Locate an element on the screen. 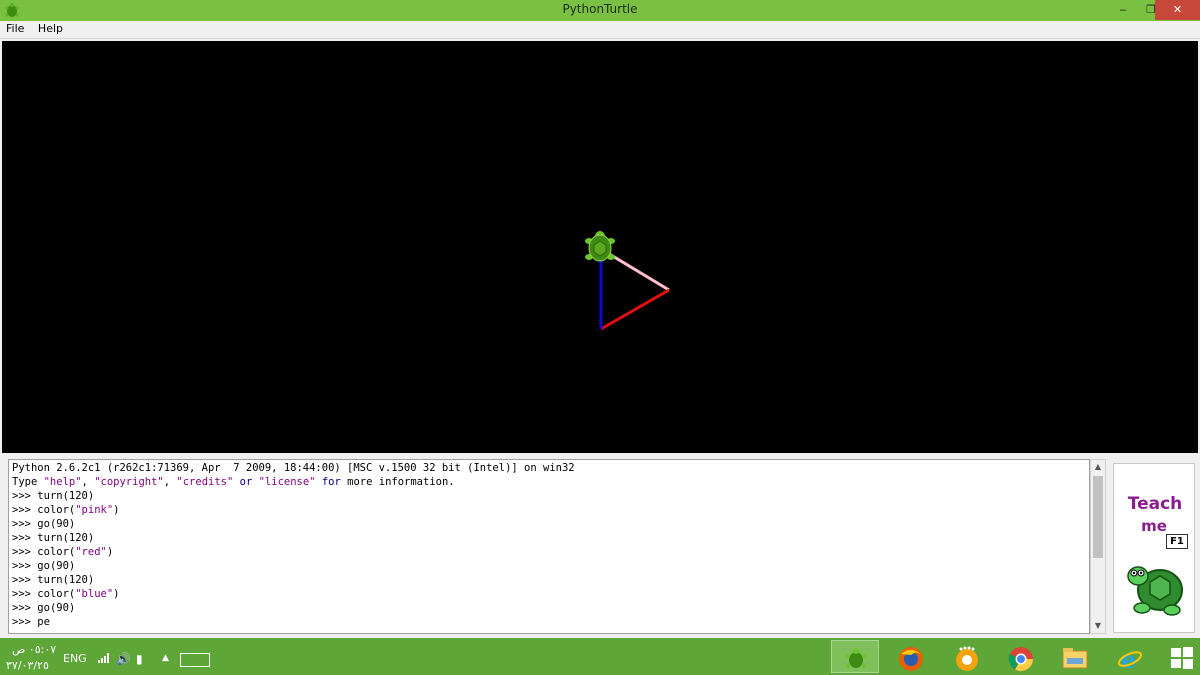  teach-turtle-icon is located at coordinates (1155, 591).